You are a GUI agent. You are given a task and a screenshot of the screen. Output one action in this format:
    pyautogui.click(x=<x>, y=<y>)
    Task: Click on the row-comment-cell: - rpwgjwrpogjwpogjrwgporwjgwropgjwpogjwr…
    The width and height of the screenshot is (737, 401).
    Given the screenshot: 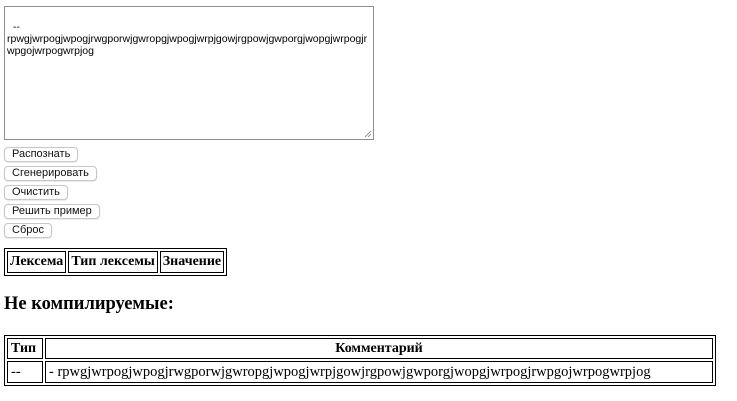 What is the action you would take?
    pyautogui.click(x=379, y=372)
    